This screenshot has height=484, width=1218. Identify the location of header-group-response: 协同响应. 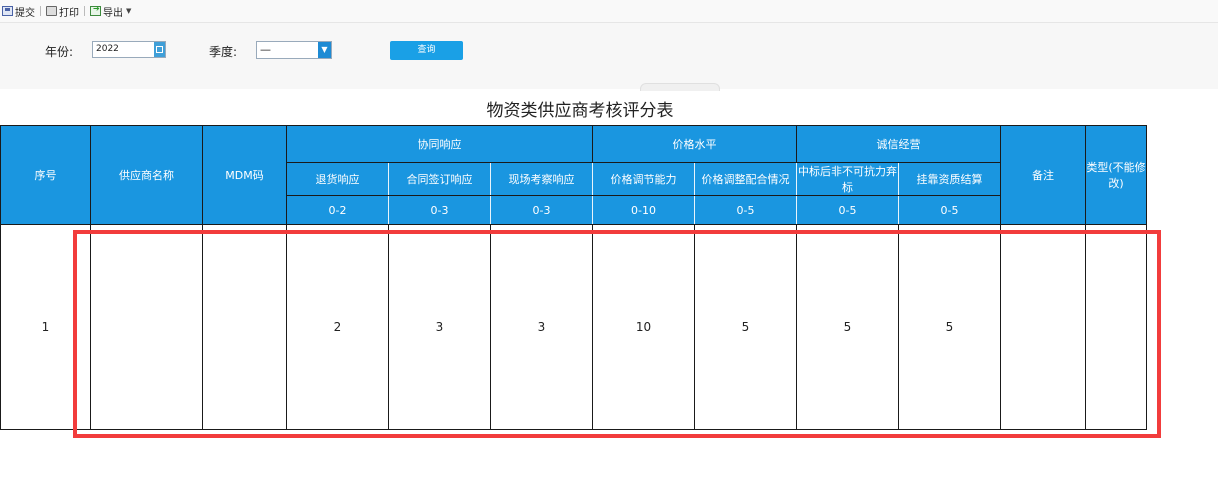
(439, 144).